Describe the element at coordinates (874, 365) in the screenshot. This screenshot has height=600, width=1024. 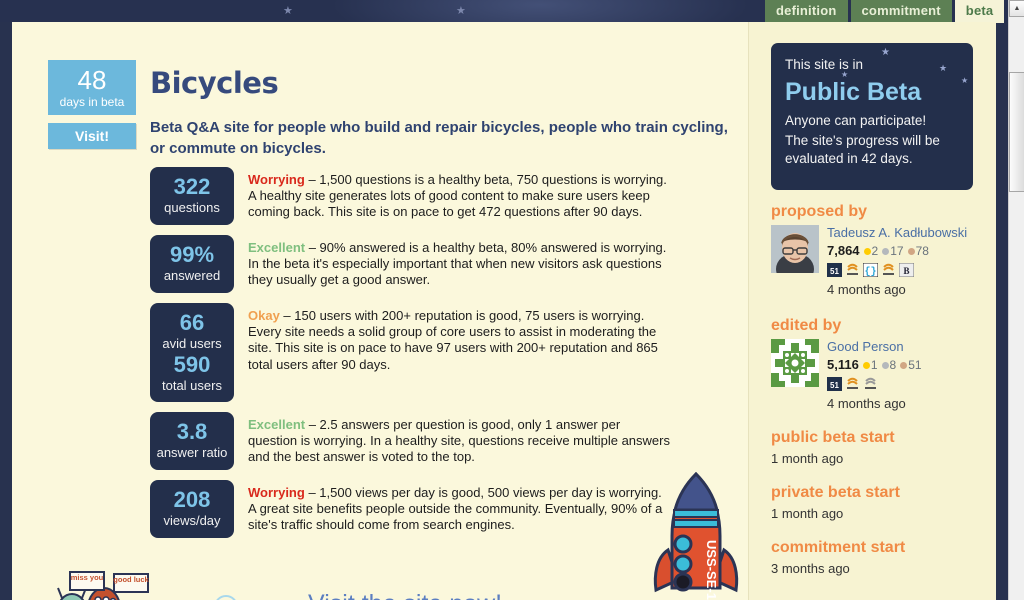
I see `gold-badge-count: 1` at that location.